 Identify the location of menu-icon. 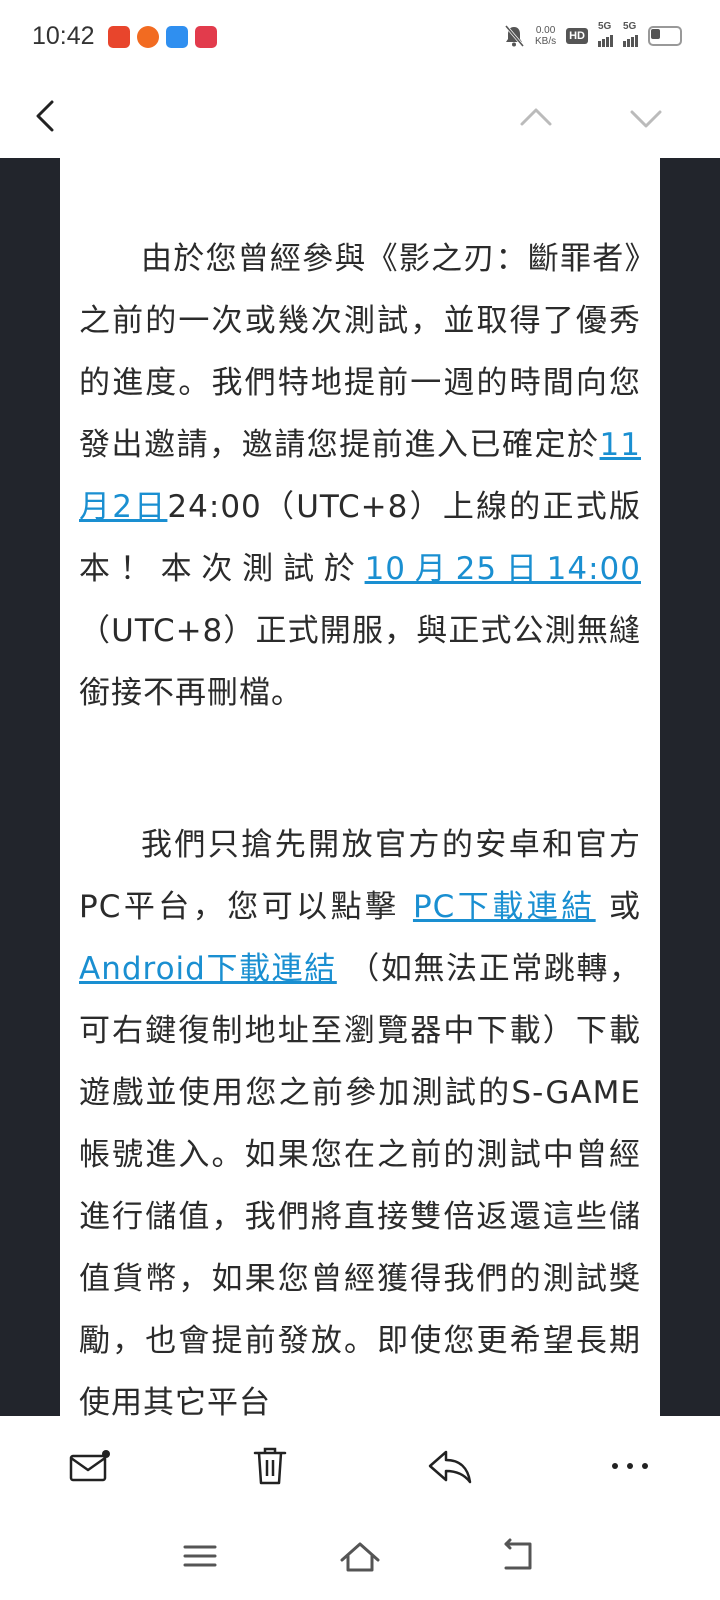
(200, 1556).